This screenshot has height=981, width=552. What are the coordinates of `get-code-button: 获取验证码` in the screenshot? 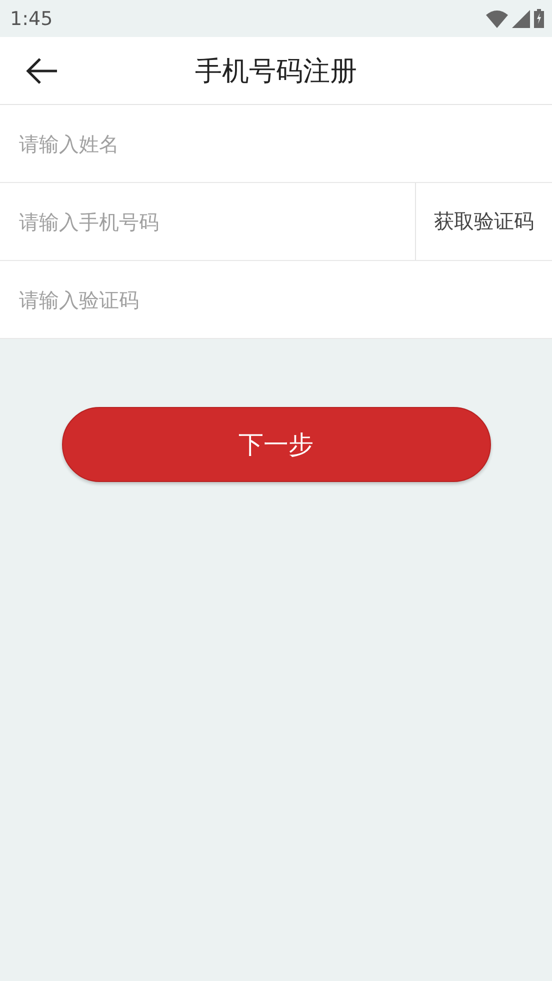 It's located at (483, 221).